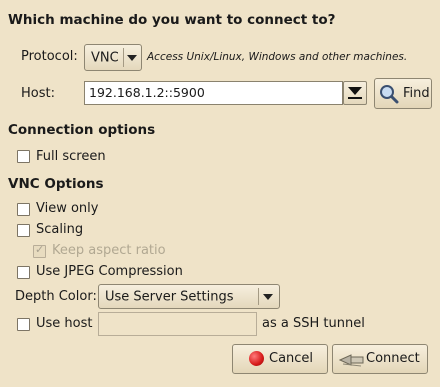 The height and width of the screenshot is (387, 440). I want to click on cancel-icon, so click(256, 358).